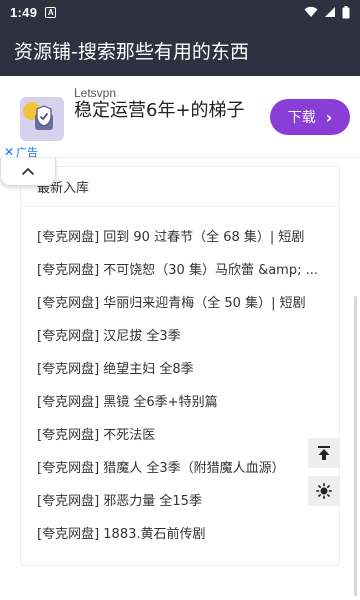 This screenshot has width=360, height=600. Describe the element at coordinates (301, 118) in the screenshot. I see `ad-download-label: 下载` at that location.